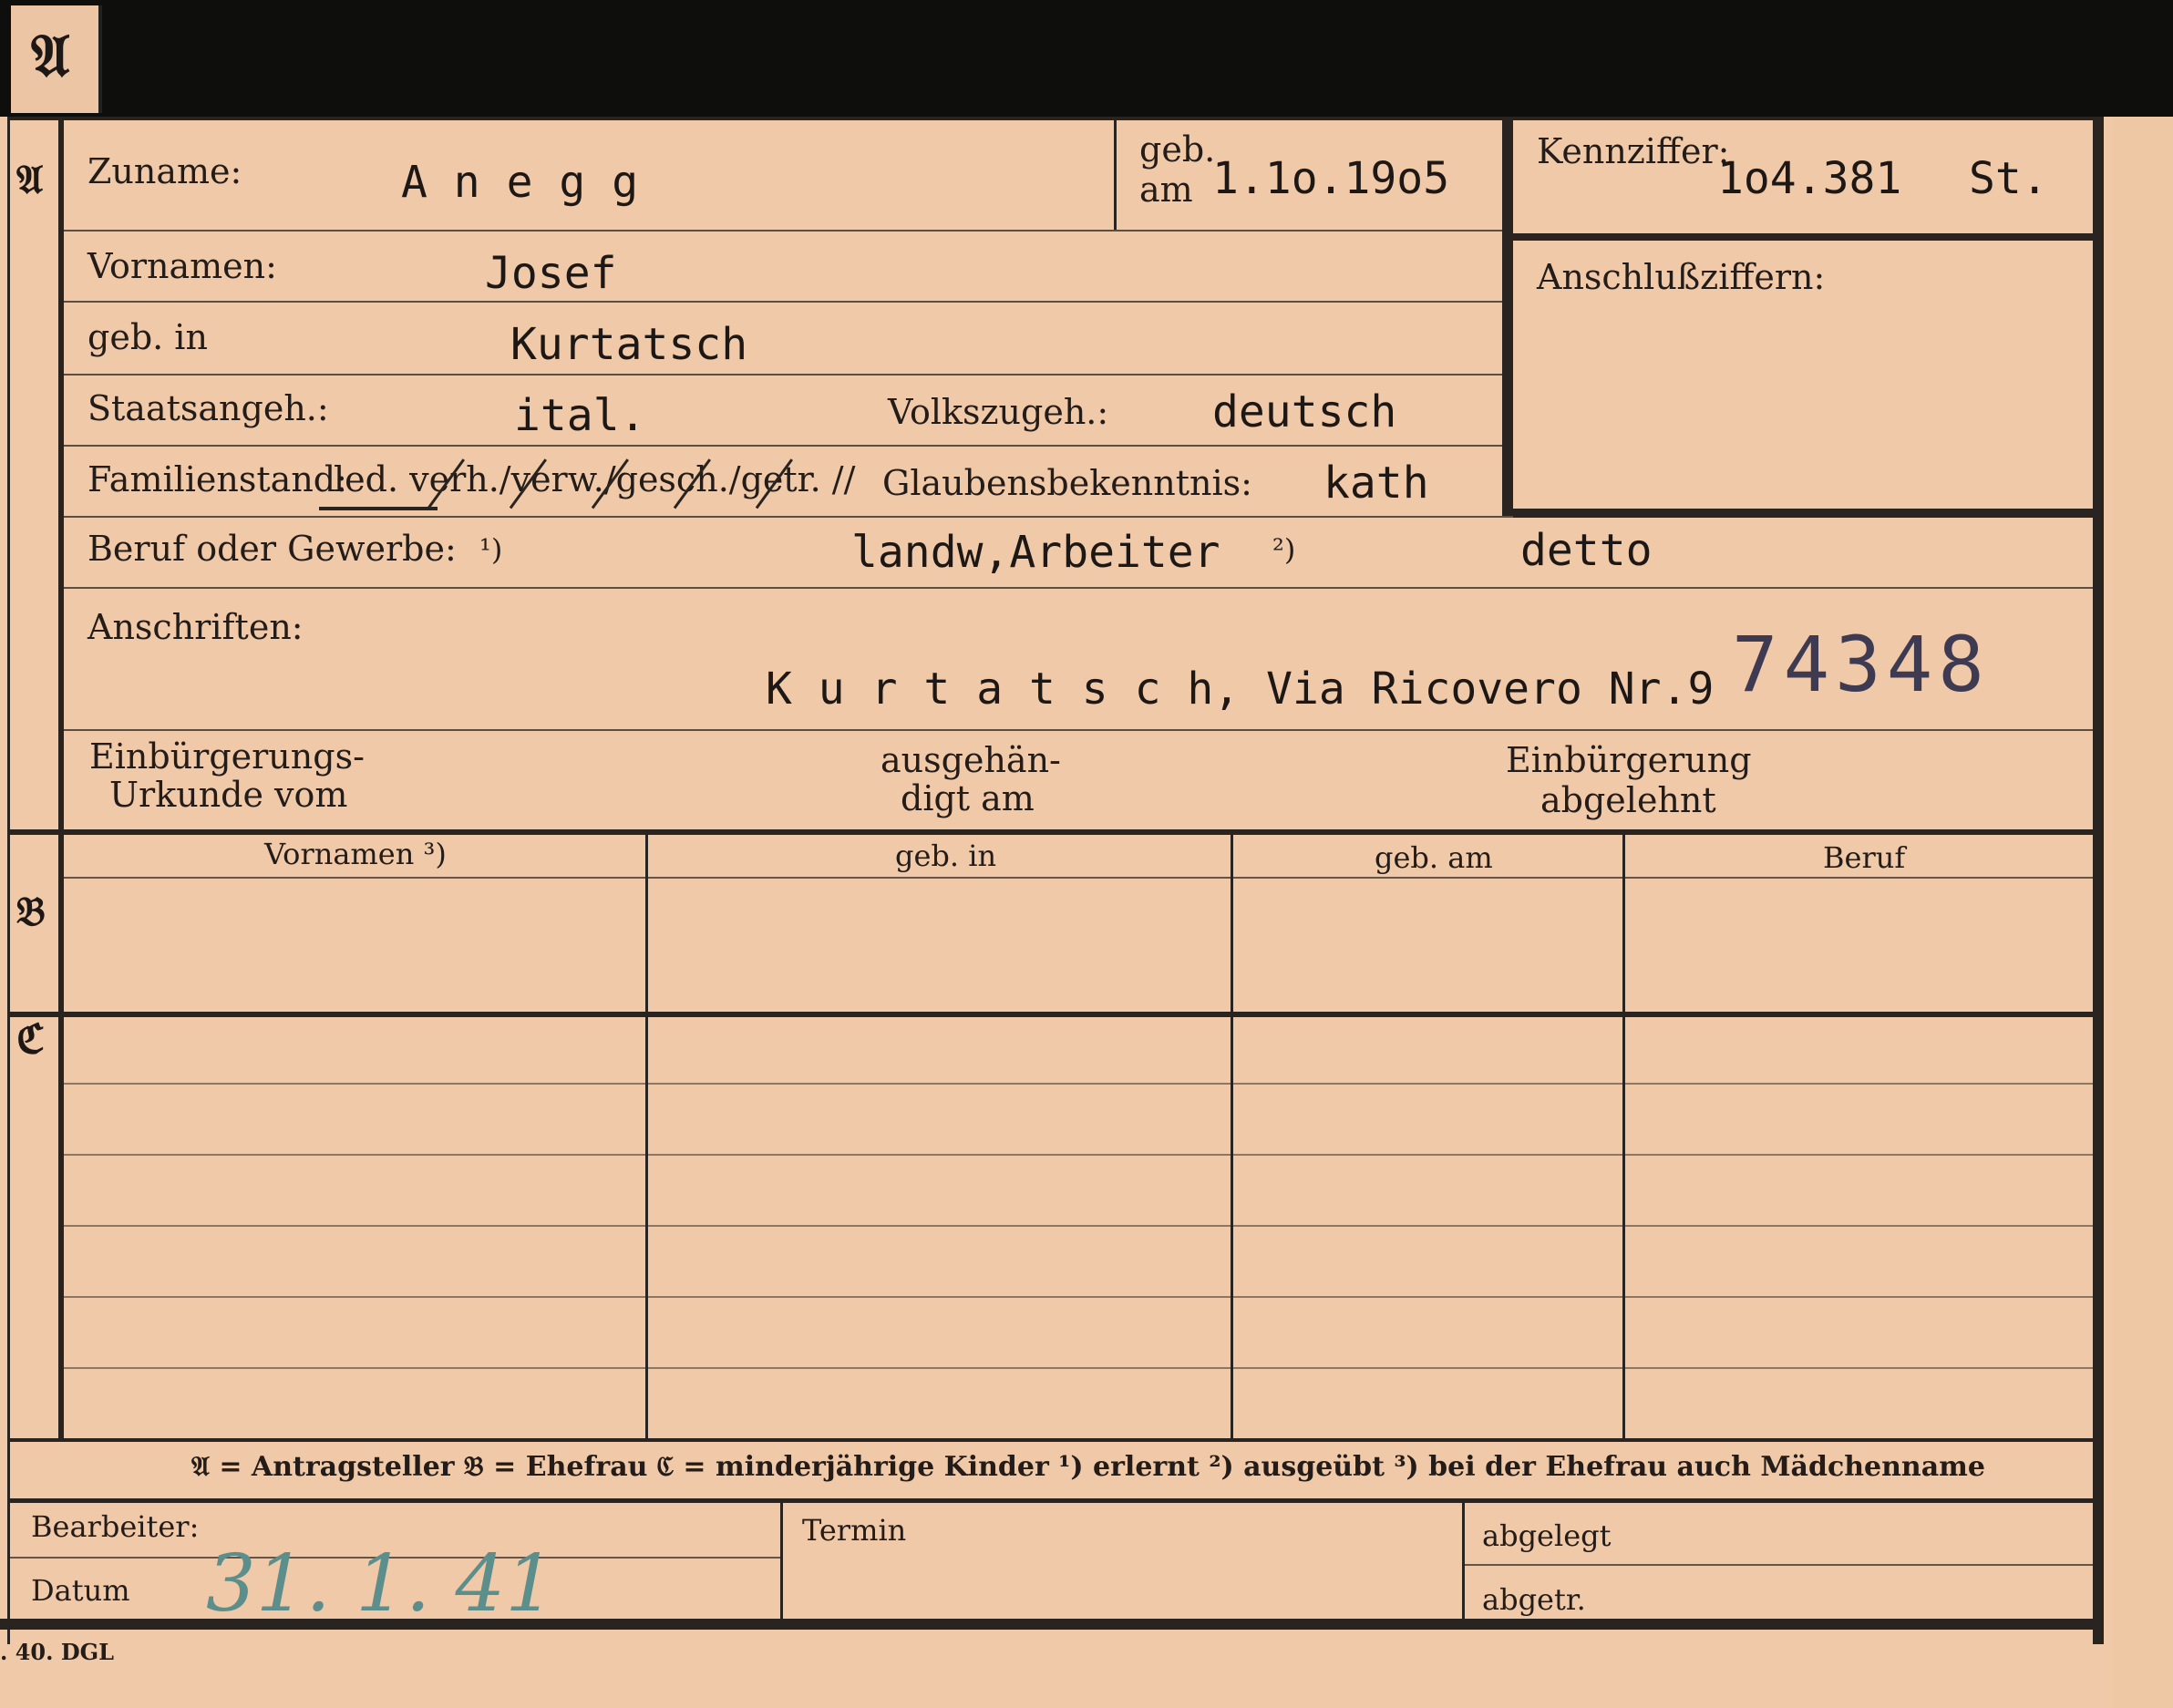 The image size is (2173, 1708). What do you see at coordinates (1241, 689) in the screenshot?
I see `anschrift-value: K u r t a t s c h, Via Ricovero Nr.9` at bounding box center [1241, 689].